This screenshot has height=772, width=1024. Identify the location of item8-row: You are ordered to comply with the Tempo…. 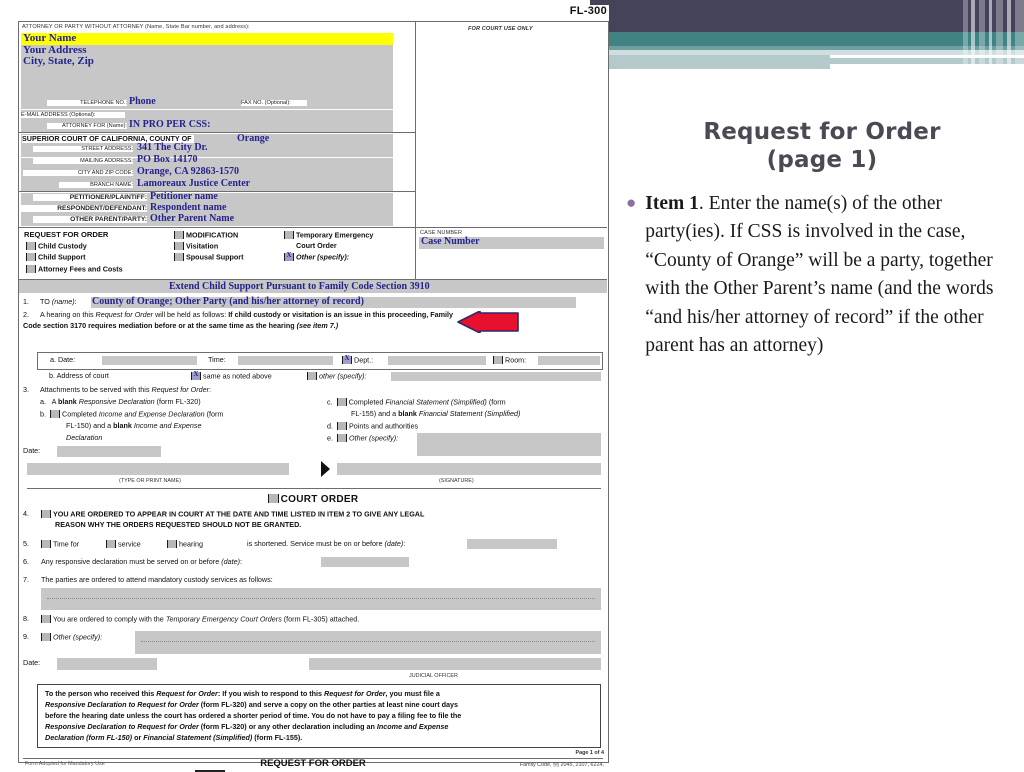
(200, 619).